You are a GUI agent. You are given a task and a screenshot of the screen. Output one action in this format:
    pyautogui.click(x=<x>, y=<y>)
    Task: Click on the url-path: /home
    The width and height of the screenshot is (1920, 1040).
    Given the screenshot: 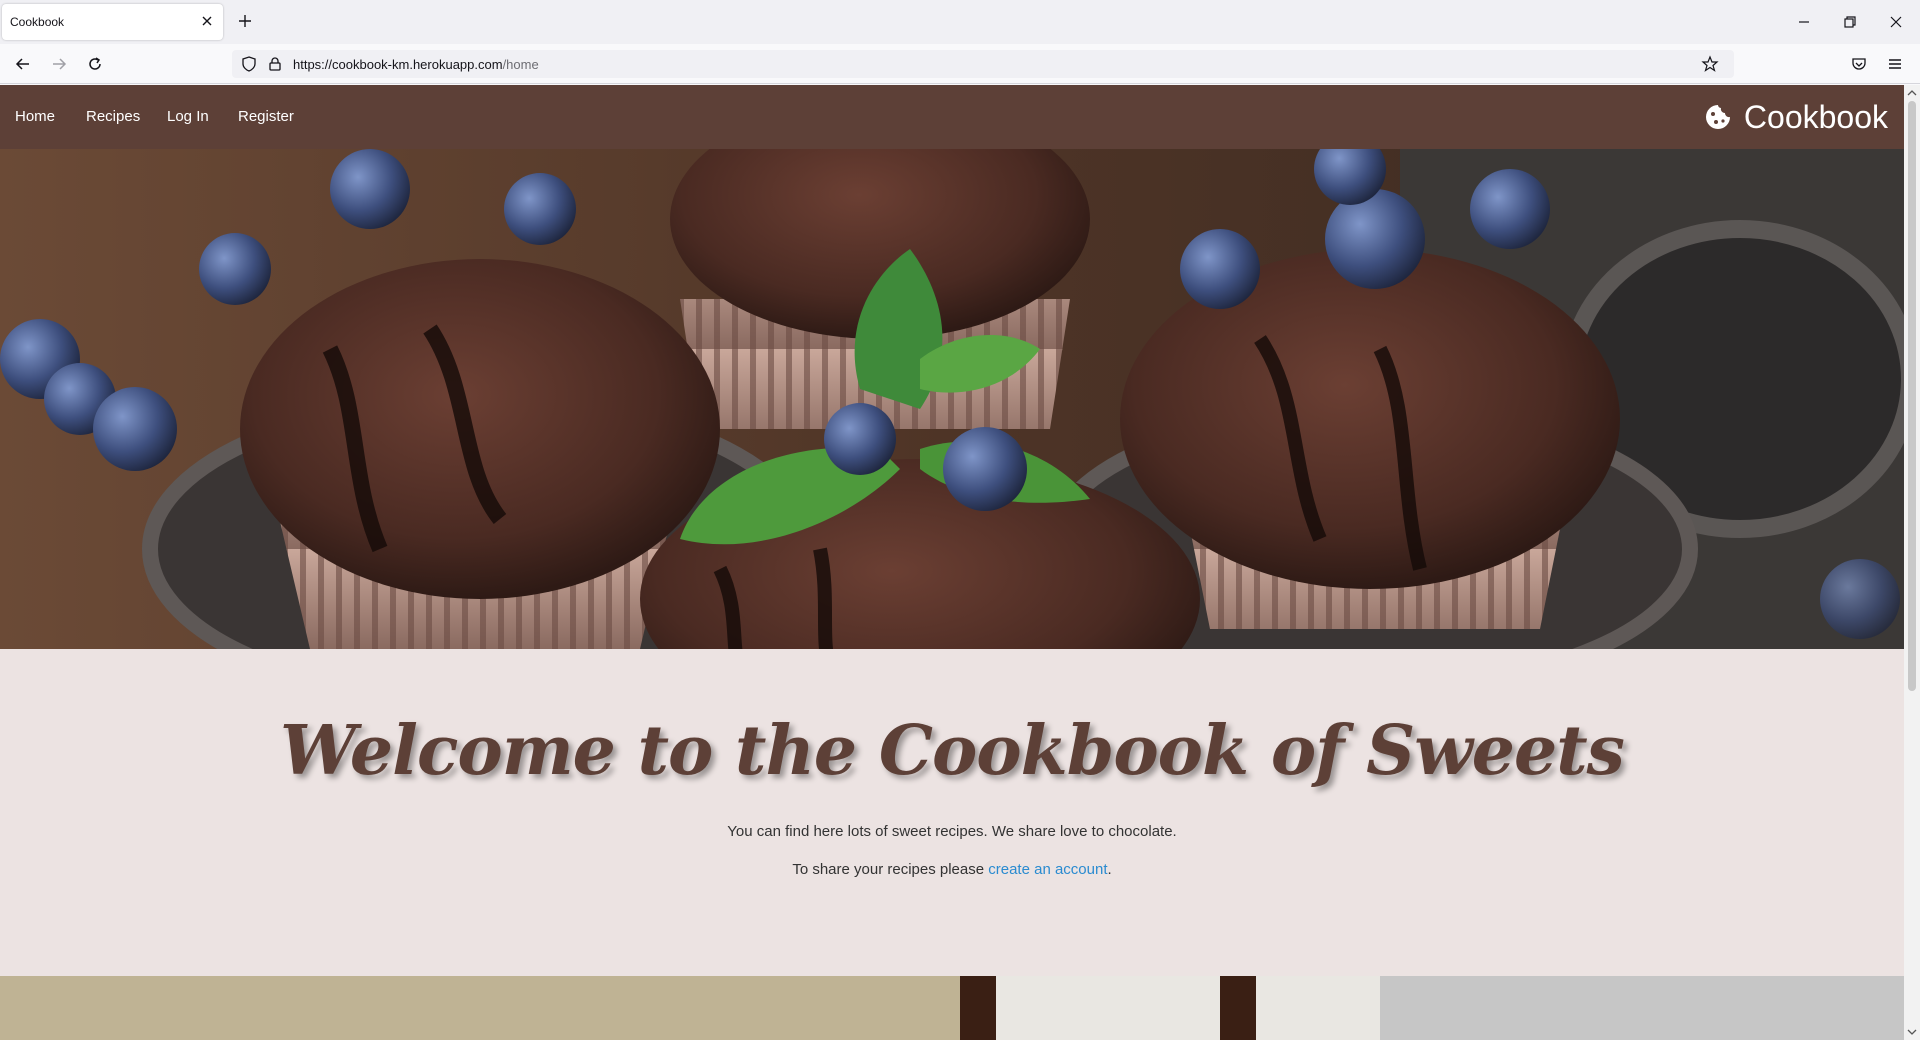 What is the action you would take?
    pyautogui.click(x=520, y=64)
    